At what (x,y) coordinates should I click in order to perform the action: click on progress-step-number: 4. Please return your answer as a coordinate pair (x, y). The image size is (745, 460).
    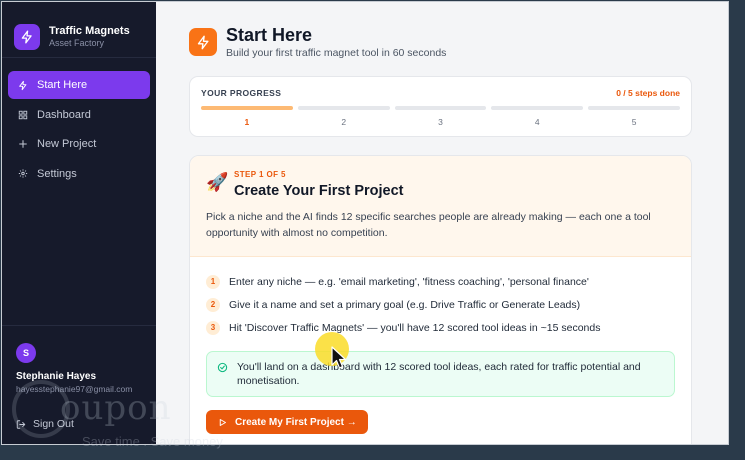
    Looking at the image, I should click on (537, 122).